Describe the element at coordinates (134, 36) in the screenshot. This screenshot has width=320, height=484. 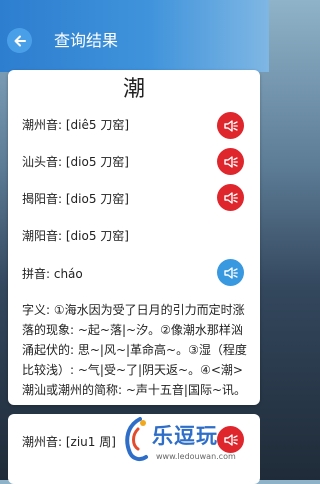
I see `app-bar: 查询结果` at that location.